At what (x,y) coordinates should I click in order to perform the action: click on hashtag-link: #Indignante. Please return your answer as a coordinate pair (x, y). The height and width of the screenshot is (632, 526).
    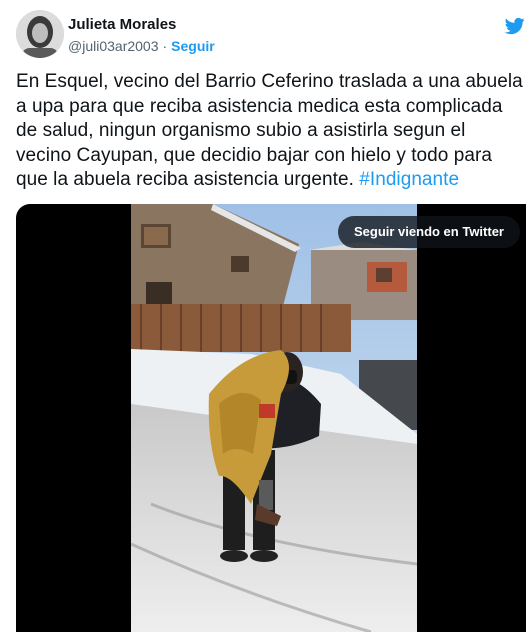
    Looking at the image, I should click on (409, 179).